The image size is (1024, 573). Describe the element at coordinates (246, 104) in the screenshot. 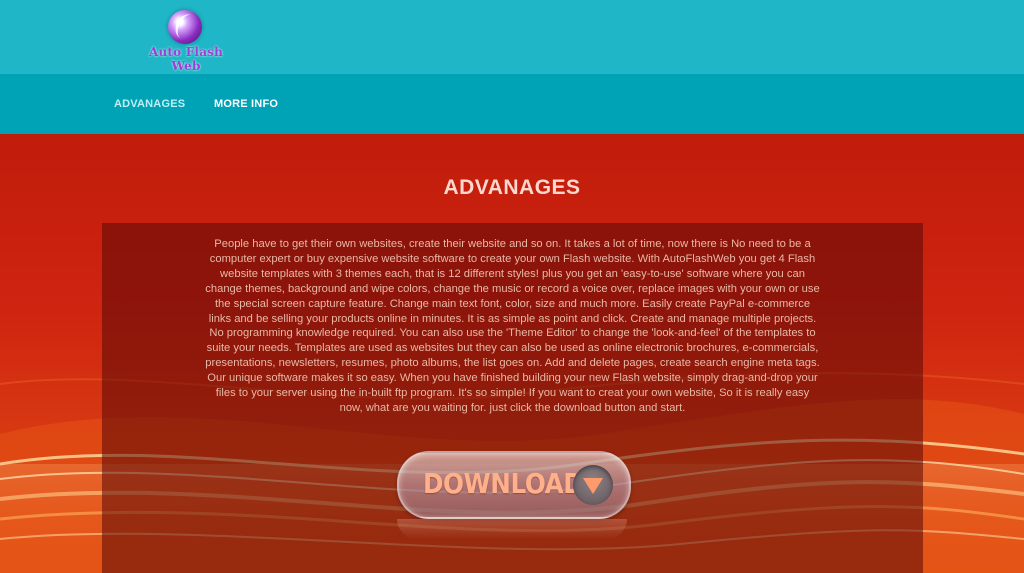

I see `nav-item-more-info: MORE INFO` at that location.